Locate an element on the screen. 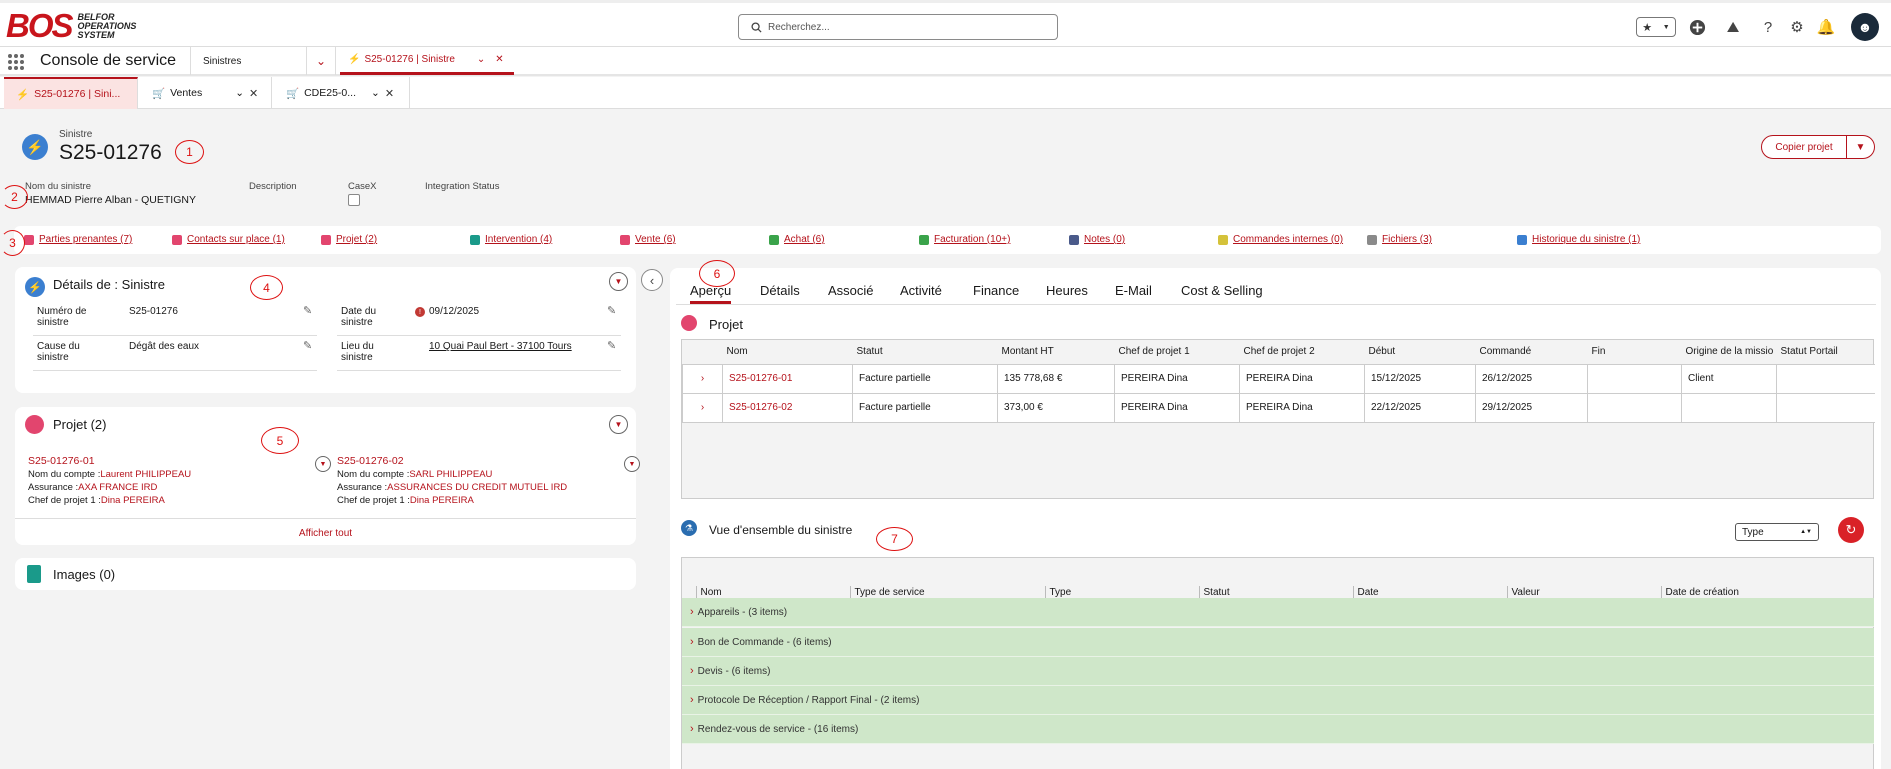  column-header: Début is located at coordinates (1420, 352).